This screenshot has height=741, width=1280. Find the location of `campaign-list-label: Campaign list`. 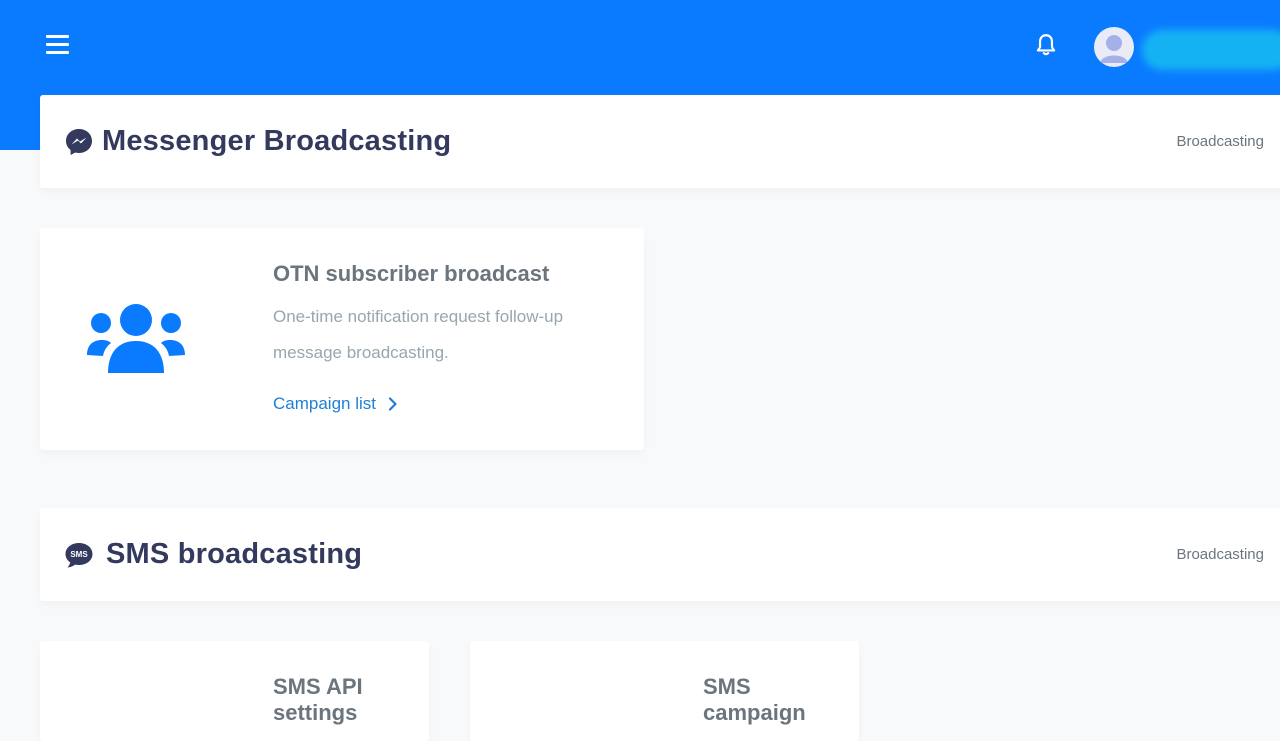

campaign-list-label: Campaign list is located at coordinates (324, 403).